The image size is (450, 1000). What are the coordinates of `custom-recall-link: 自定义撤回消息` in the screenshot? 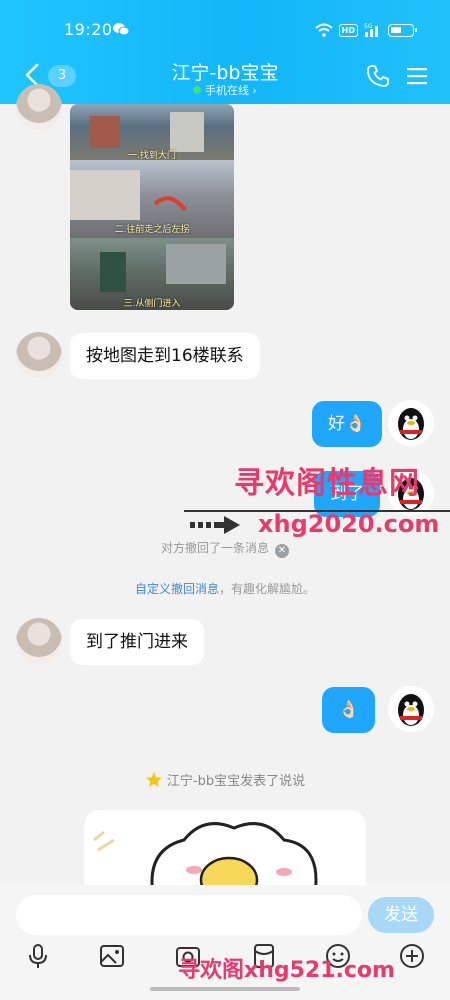 It's located at (177, 589).